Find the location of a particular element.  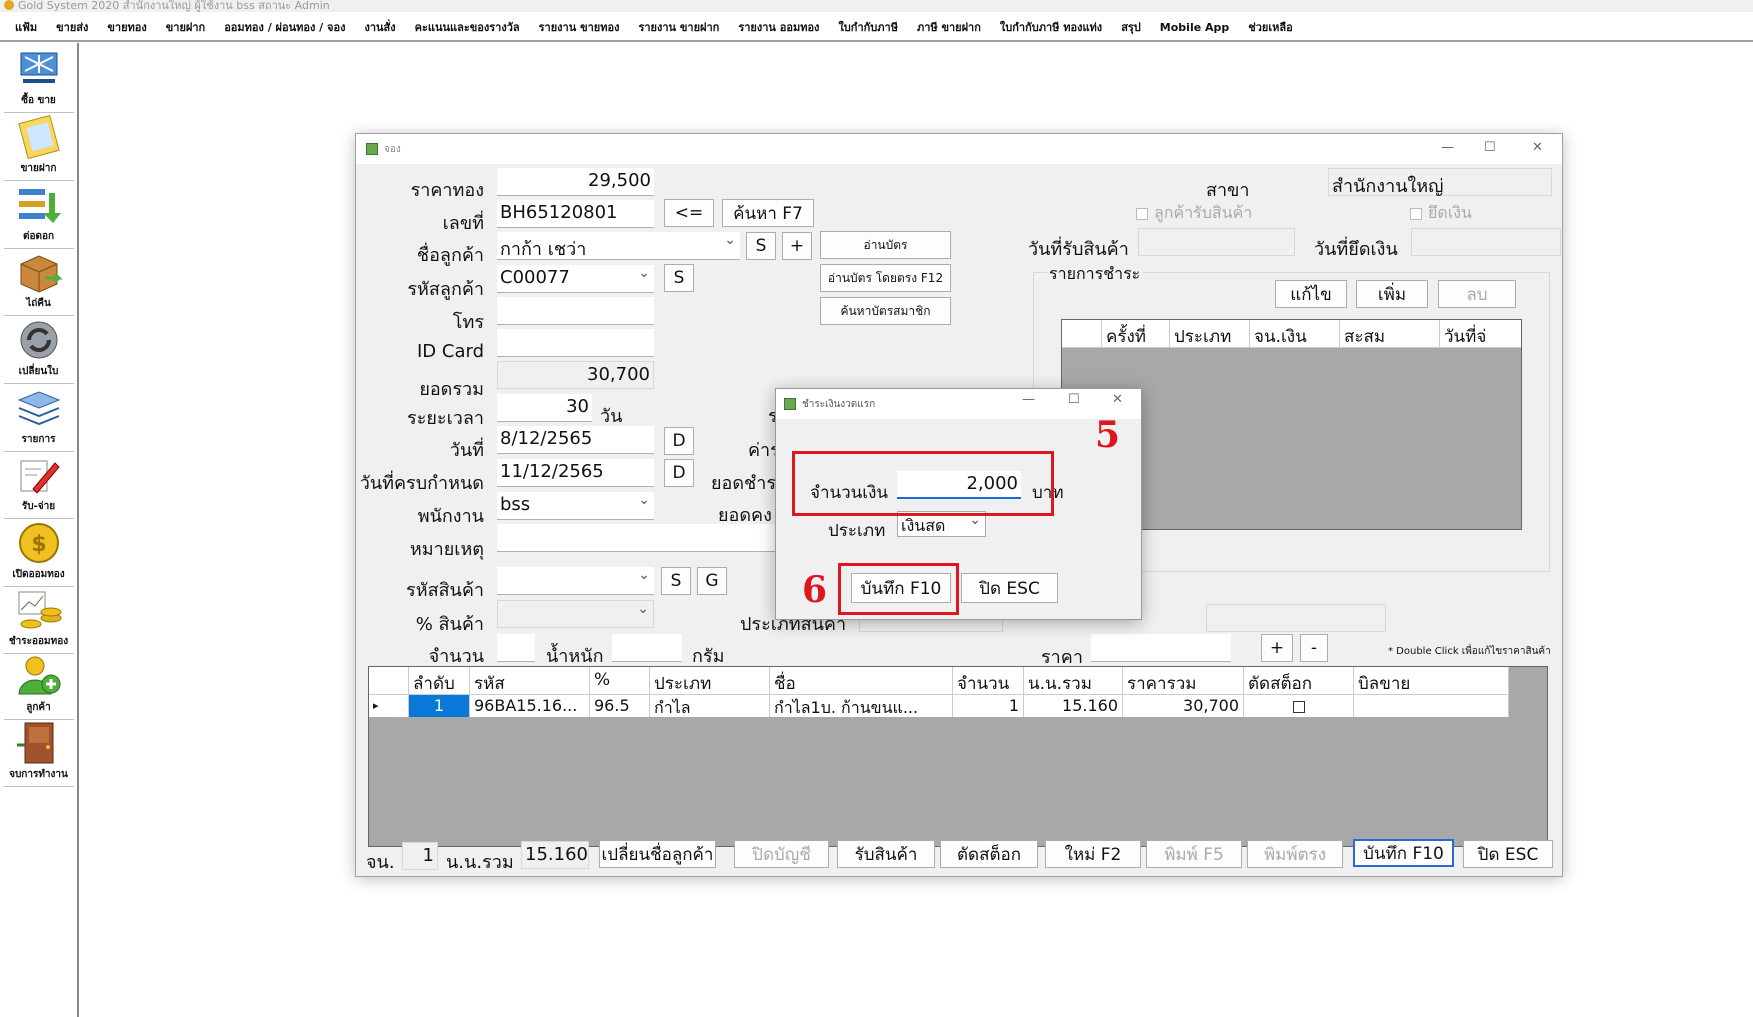

menu-sell-gold: ขายทอง is located at coordinates (126, 27).